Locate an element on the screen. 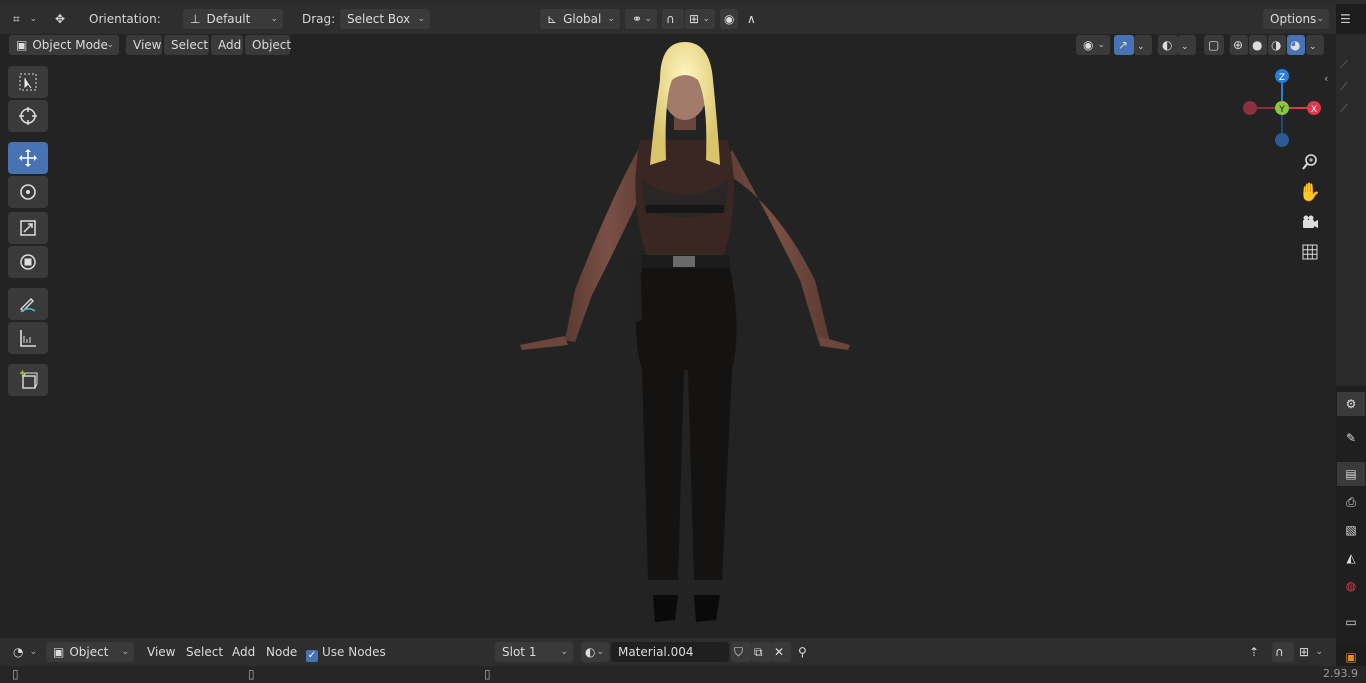 The image size is (1366, 683). parent-node-tree-button: ⇡ is located at coordinates (1257, 652).